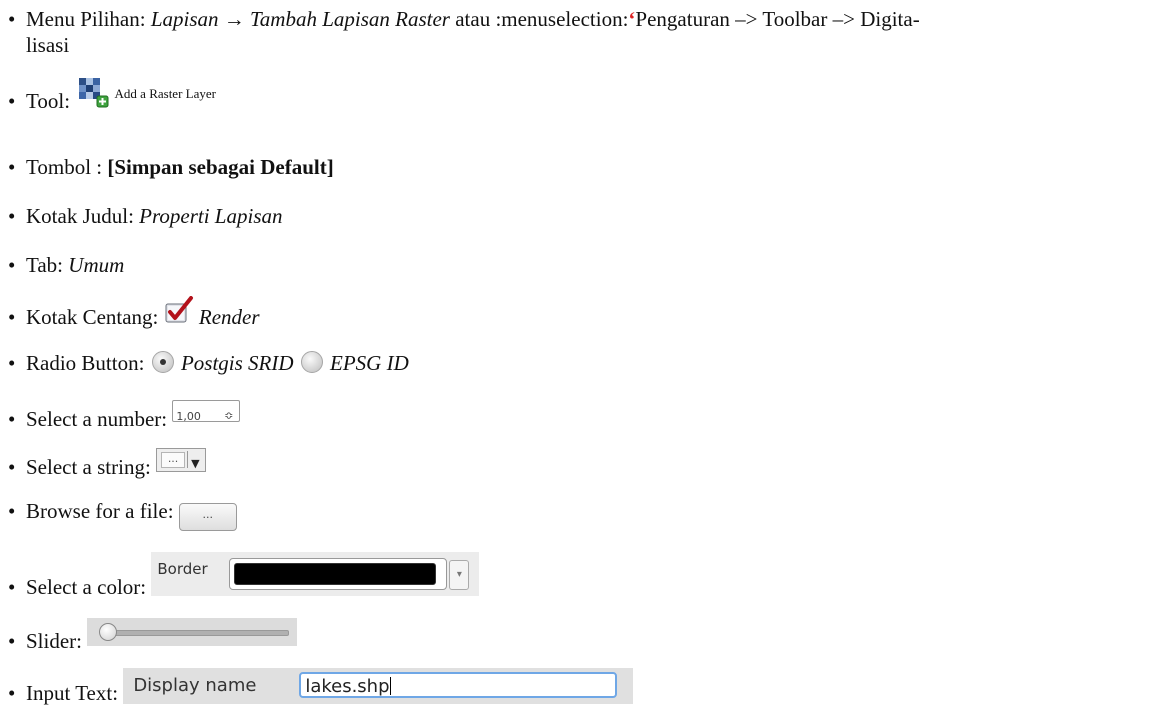  What do you see at coordinates (220, 167) in the screenshot?
I see `save-default-button-text: [Simpan sebagai Default]` at bounding box center [220, 167].